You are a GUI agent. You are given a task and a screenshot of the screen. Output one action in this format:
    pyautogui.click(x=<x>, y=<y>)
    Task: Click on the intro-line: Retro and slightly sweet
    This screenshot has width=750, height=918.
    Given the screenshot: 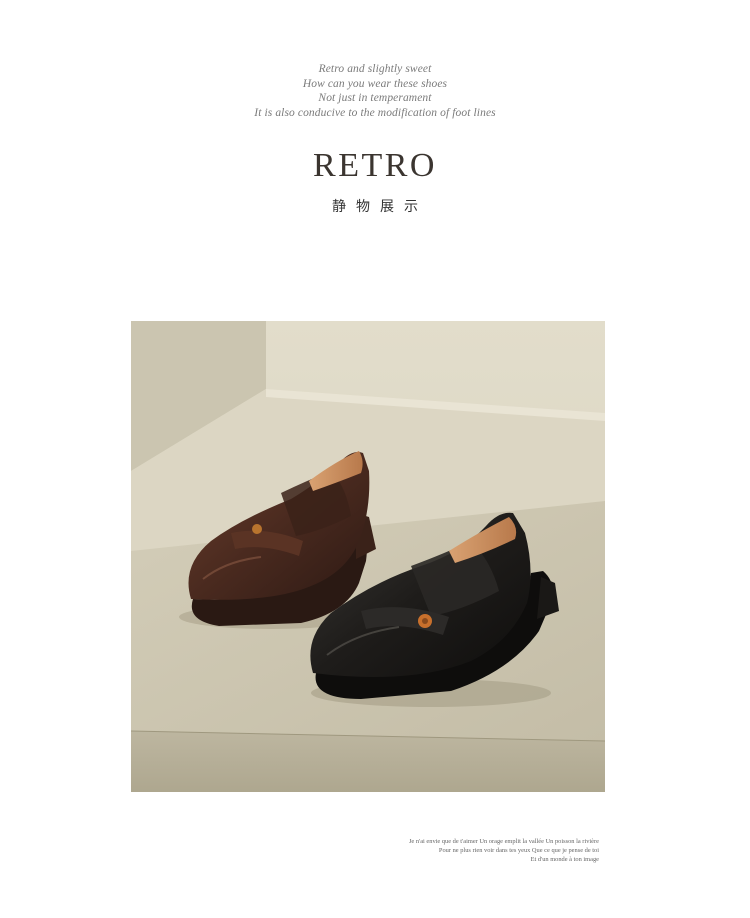 What is the action you would take?
    pyautogui.click(x=375, y=69)
    